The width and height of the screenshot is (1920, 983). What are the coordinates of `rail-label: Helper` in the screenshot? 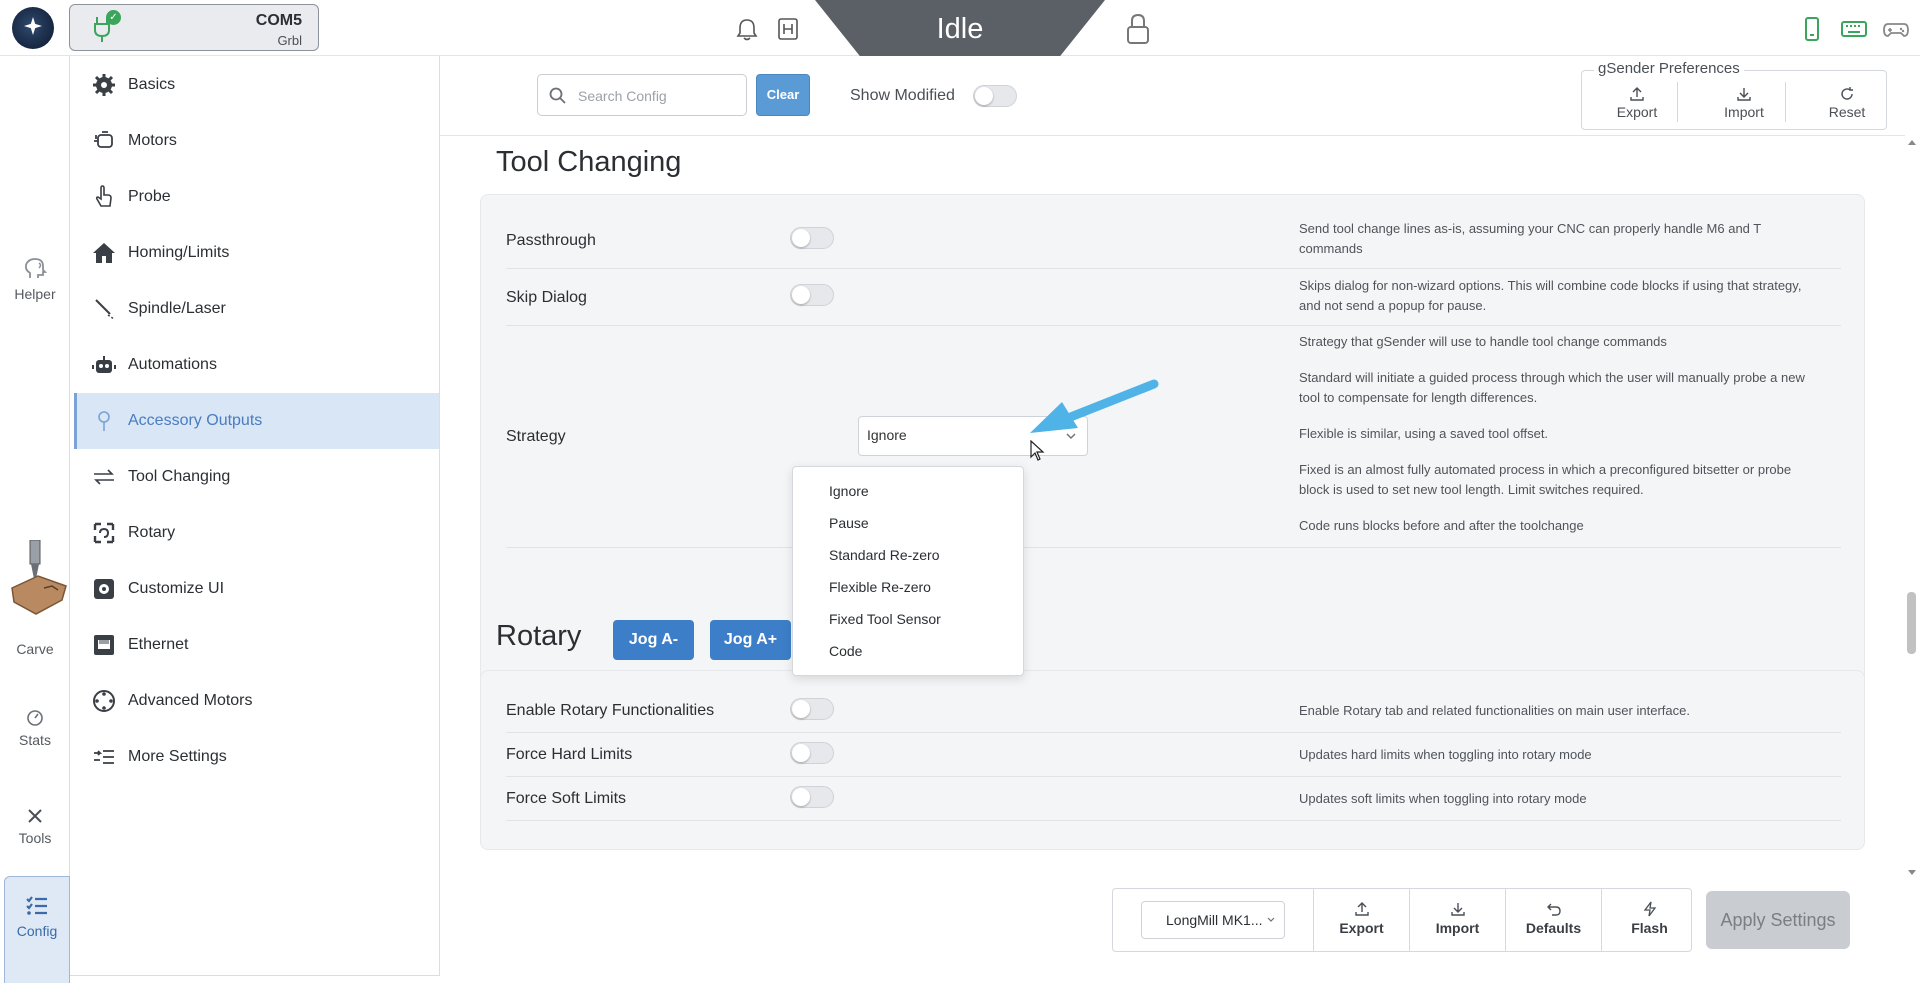 It's located at (35, 294).